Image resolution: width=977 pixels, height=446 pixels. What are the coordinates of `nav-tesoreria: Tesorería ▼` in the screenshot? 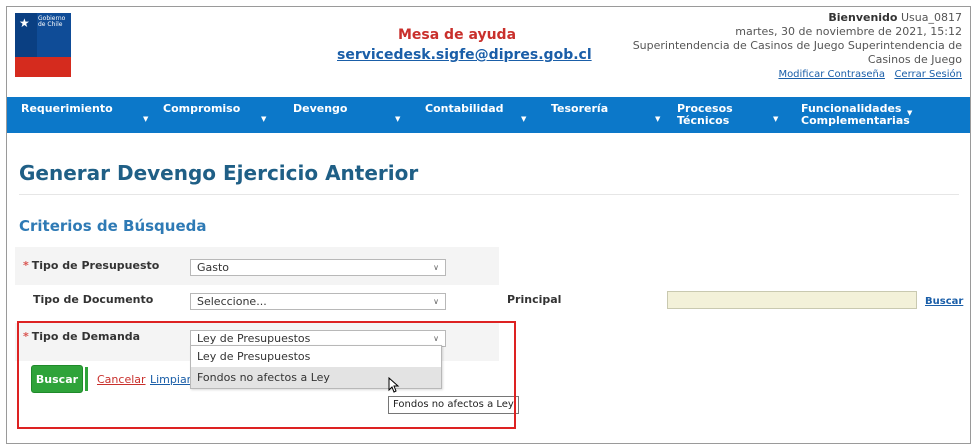 It's located at (602, 115).